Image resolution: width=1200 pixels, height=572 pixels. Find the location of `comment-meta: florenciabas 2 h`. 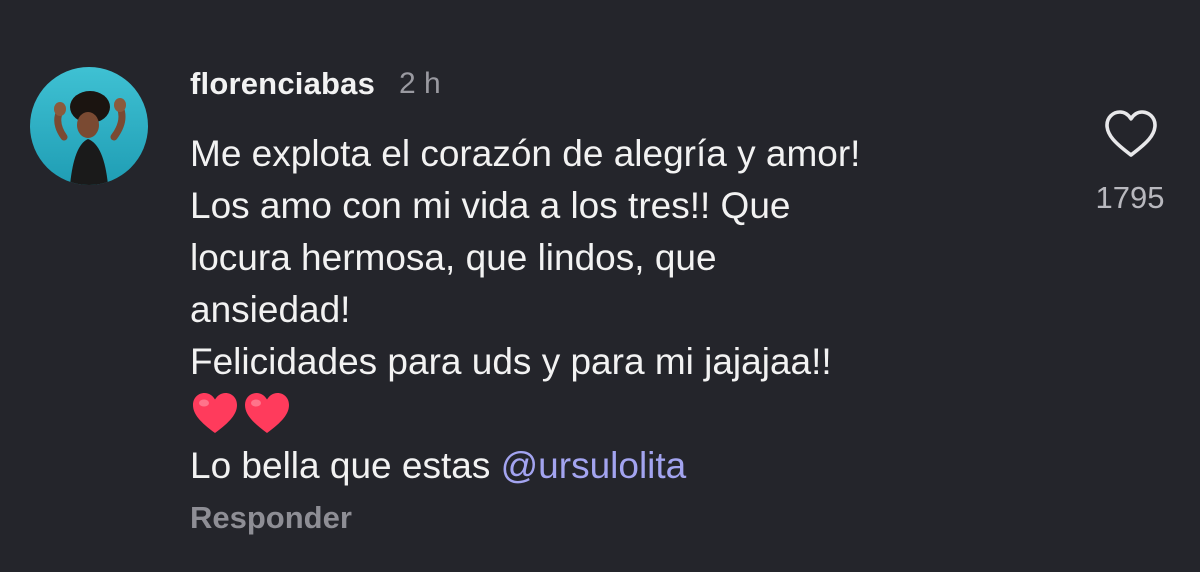

comment-meta: florenciabas 2 h is located at coordinates (315, 84).